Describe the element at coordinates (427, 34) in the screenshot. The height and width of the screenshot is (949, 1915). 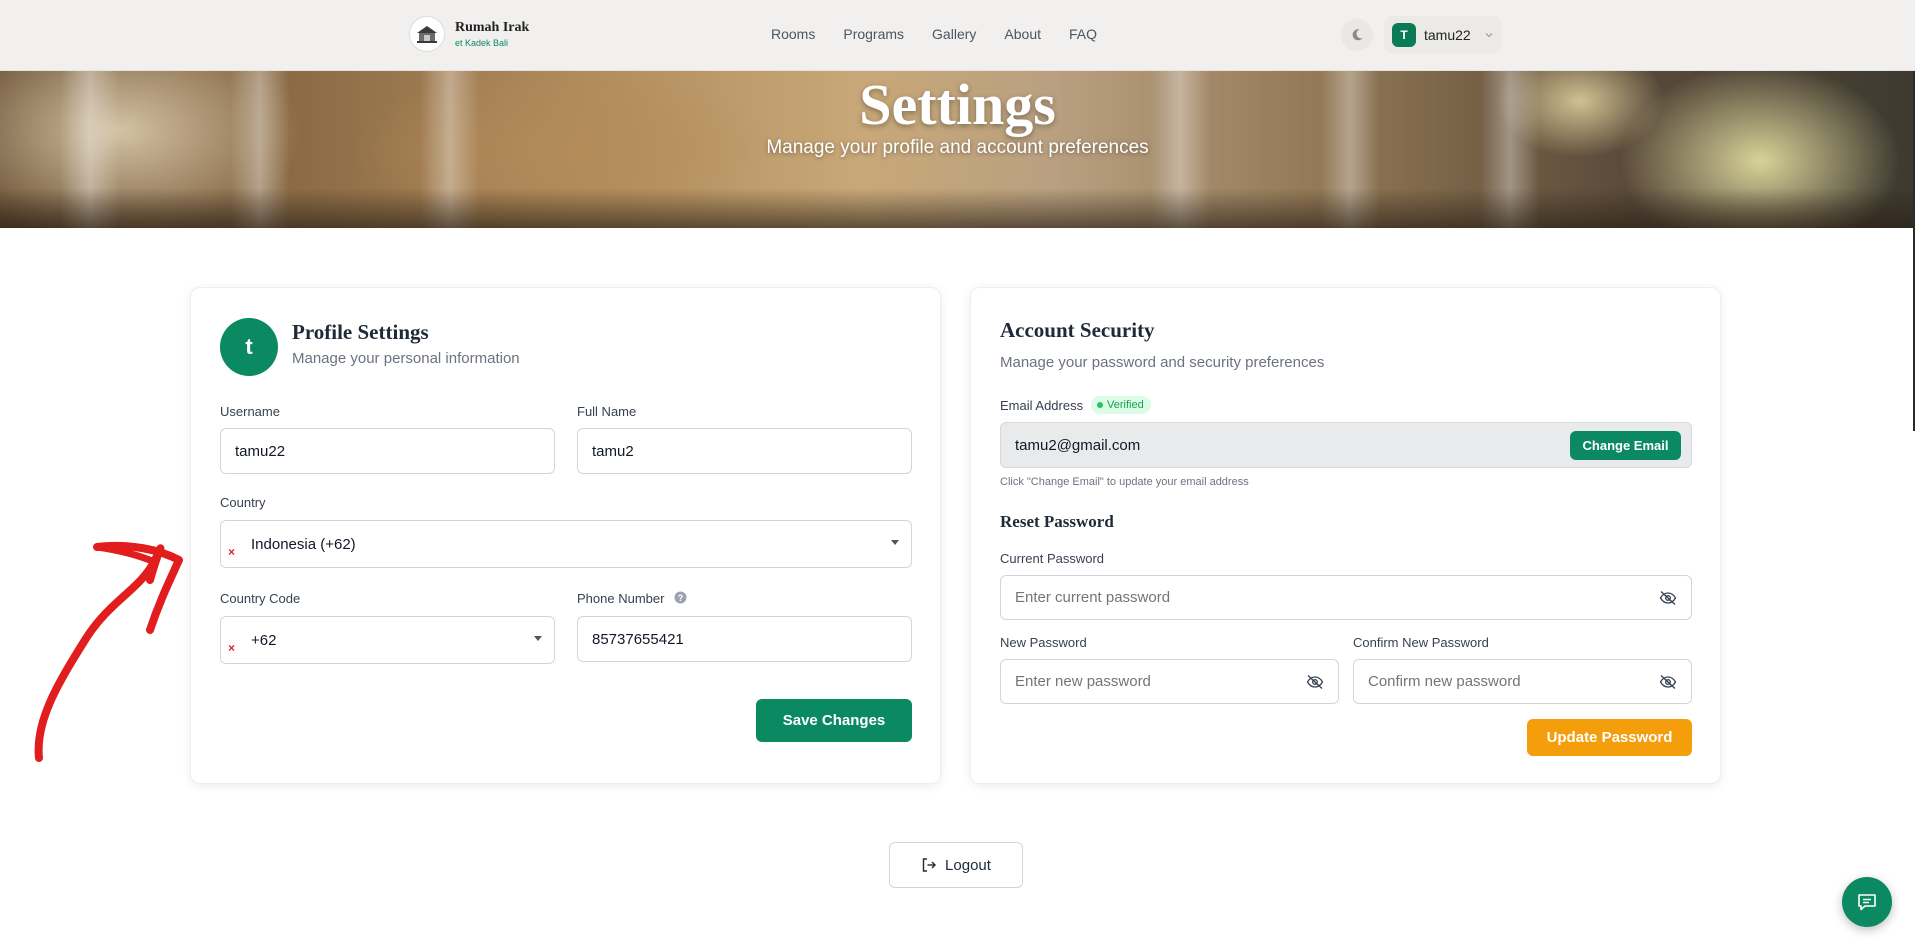
I see `logo-icon` at that location.